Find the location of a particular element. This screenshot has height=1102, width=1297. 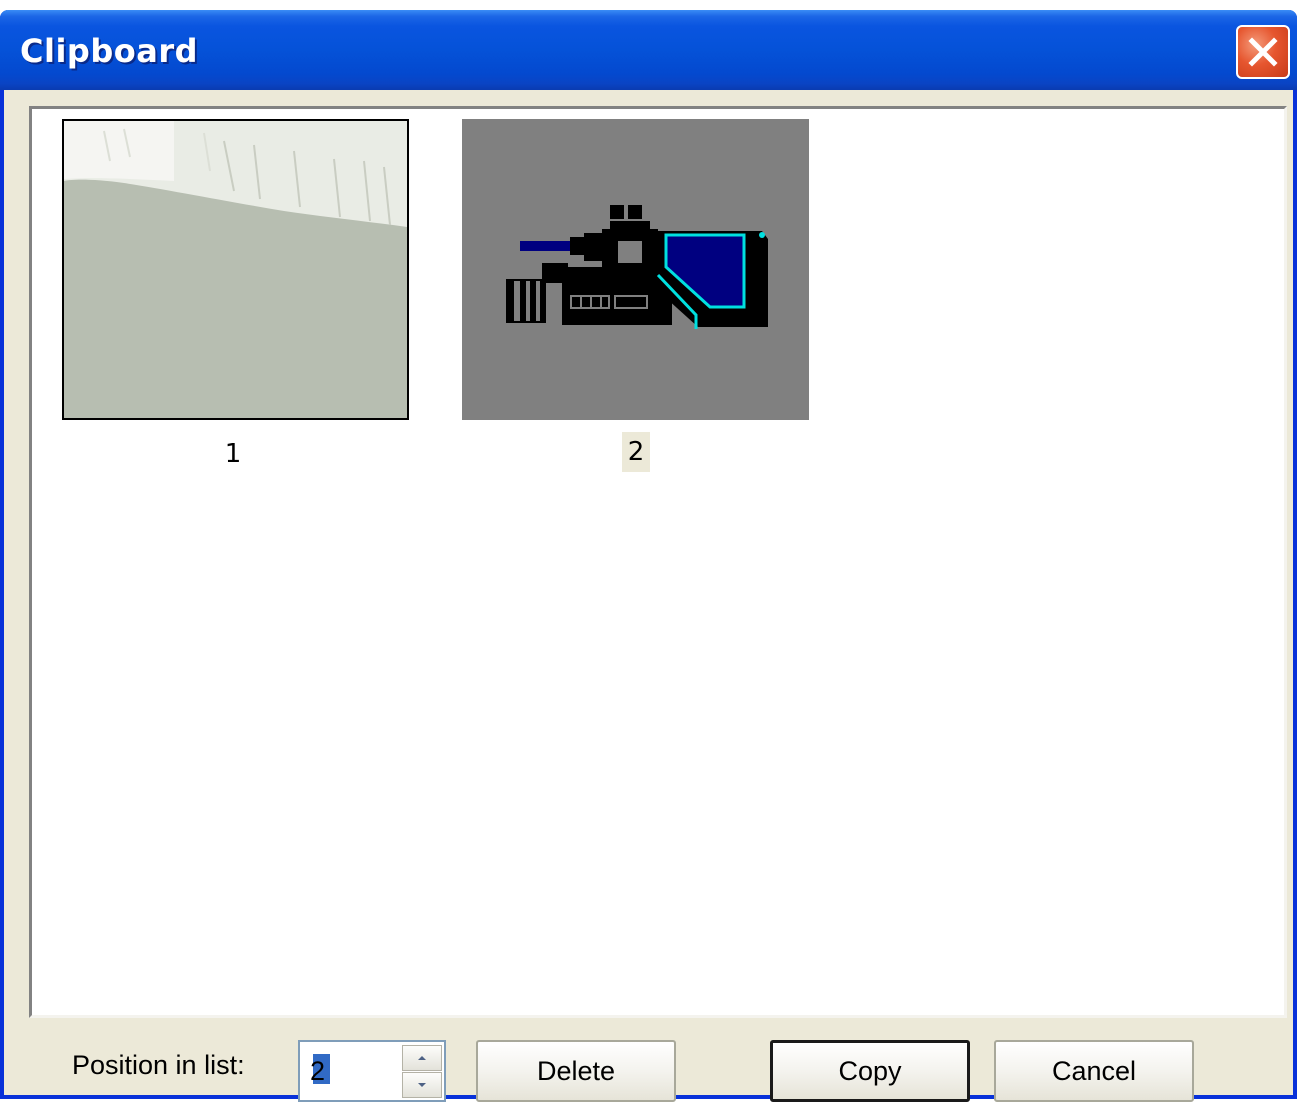

spin-up-button is located at coordinates (422, 1058).